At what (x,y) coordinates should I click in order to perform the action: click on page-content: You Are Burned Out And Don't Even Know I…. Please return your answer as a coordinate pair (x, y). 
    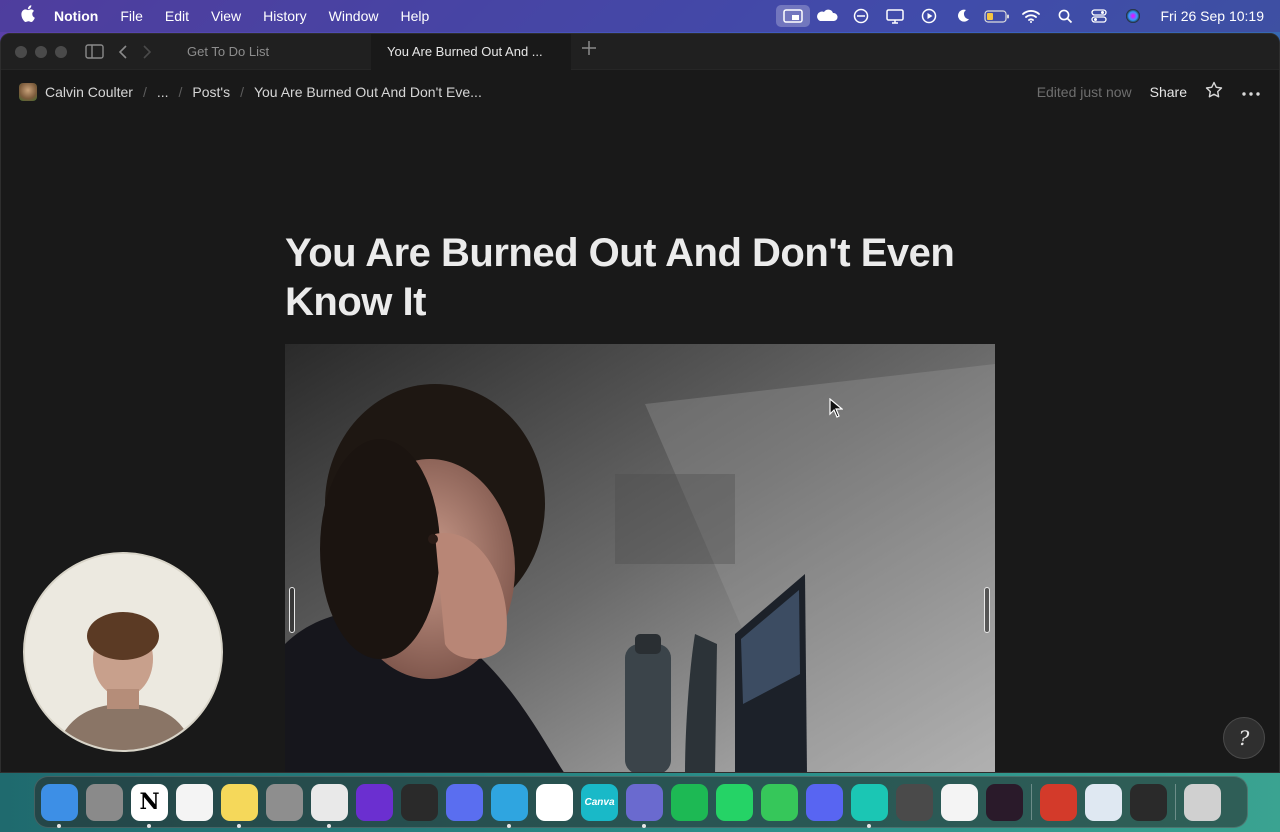
    Looking at the image, I should click on (645, 278).